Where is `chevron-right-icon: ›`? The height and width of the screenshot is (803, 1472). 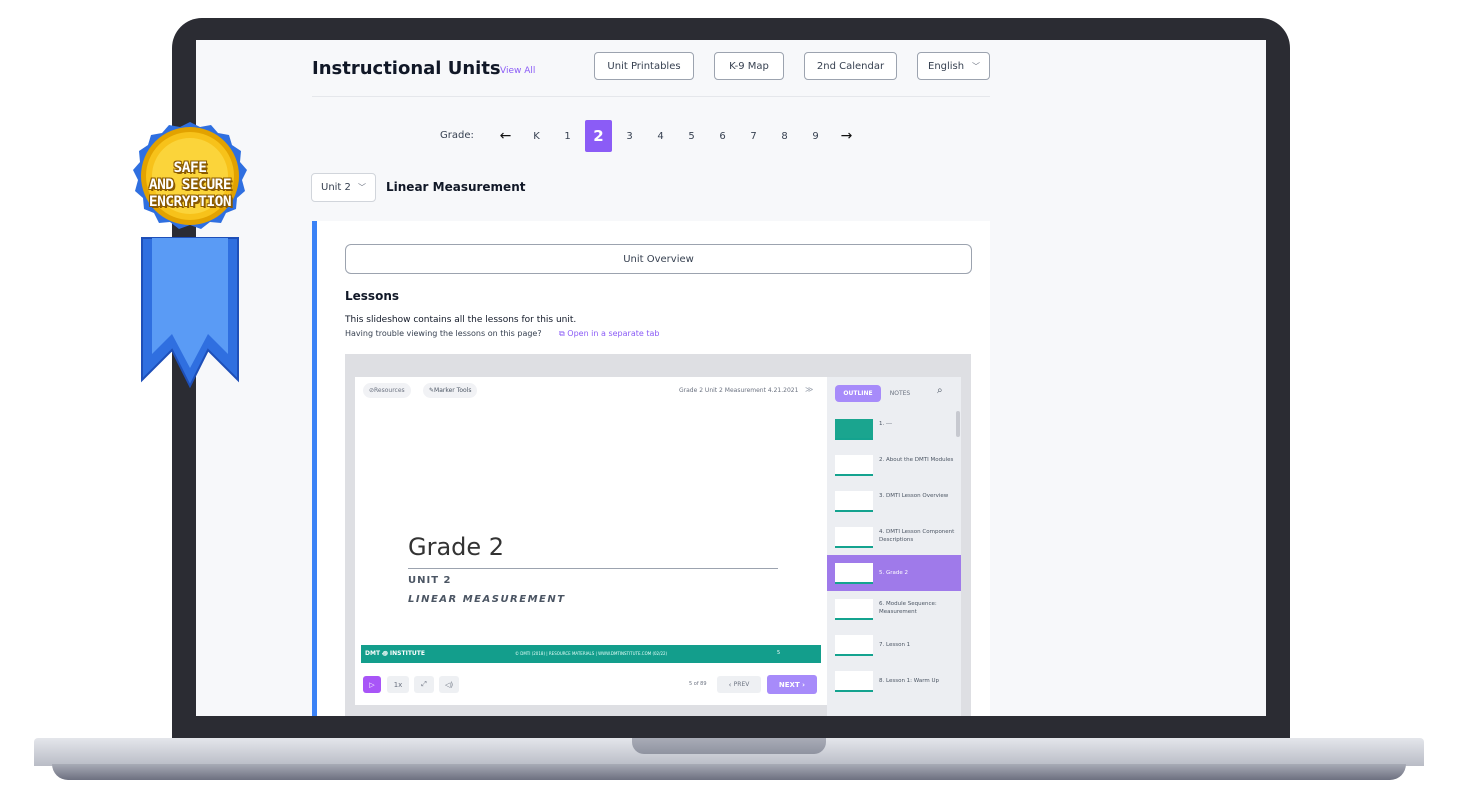 chevron-right-icon: › is located at coordinates (802, 684).